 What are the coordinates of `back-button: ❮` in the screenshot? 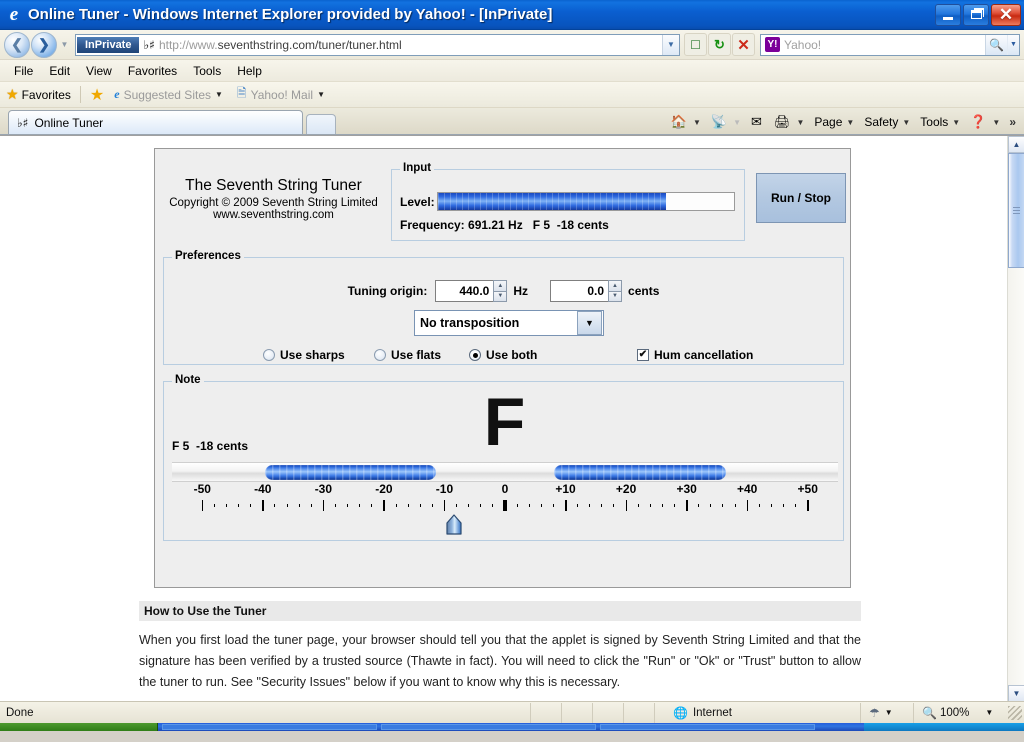 It's located at (17, 44).